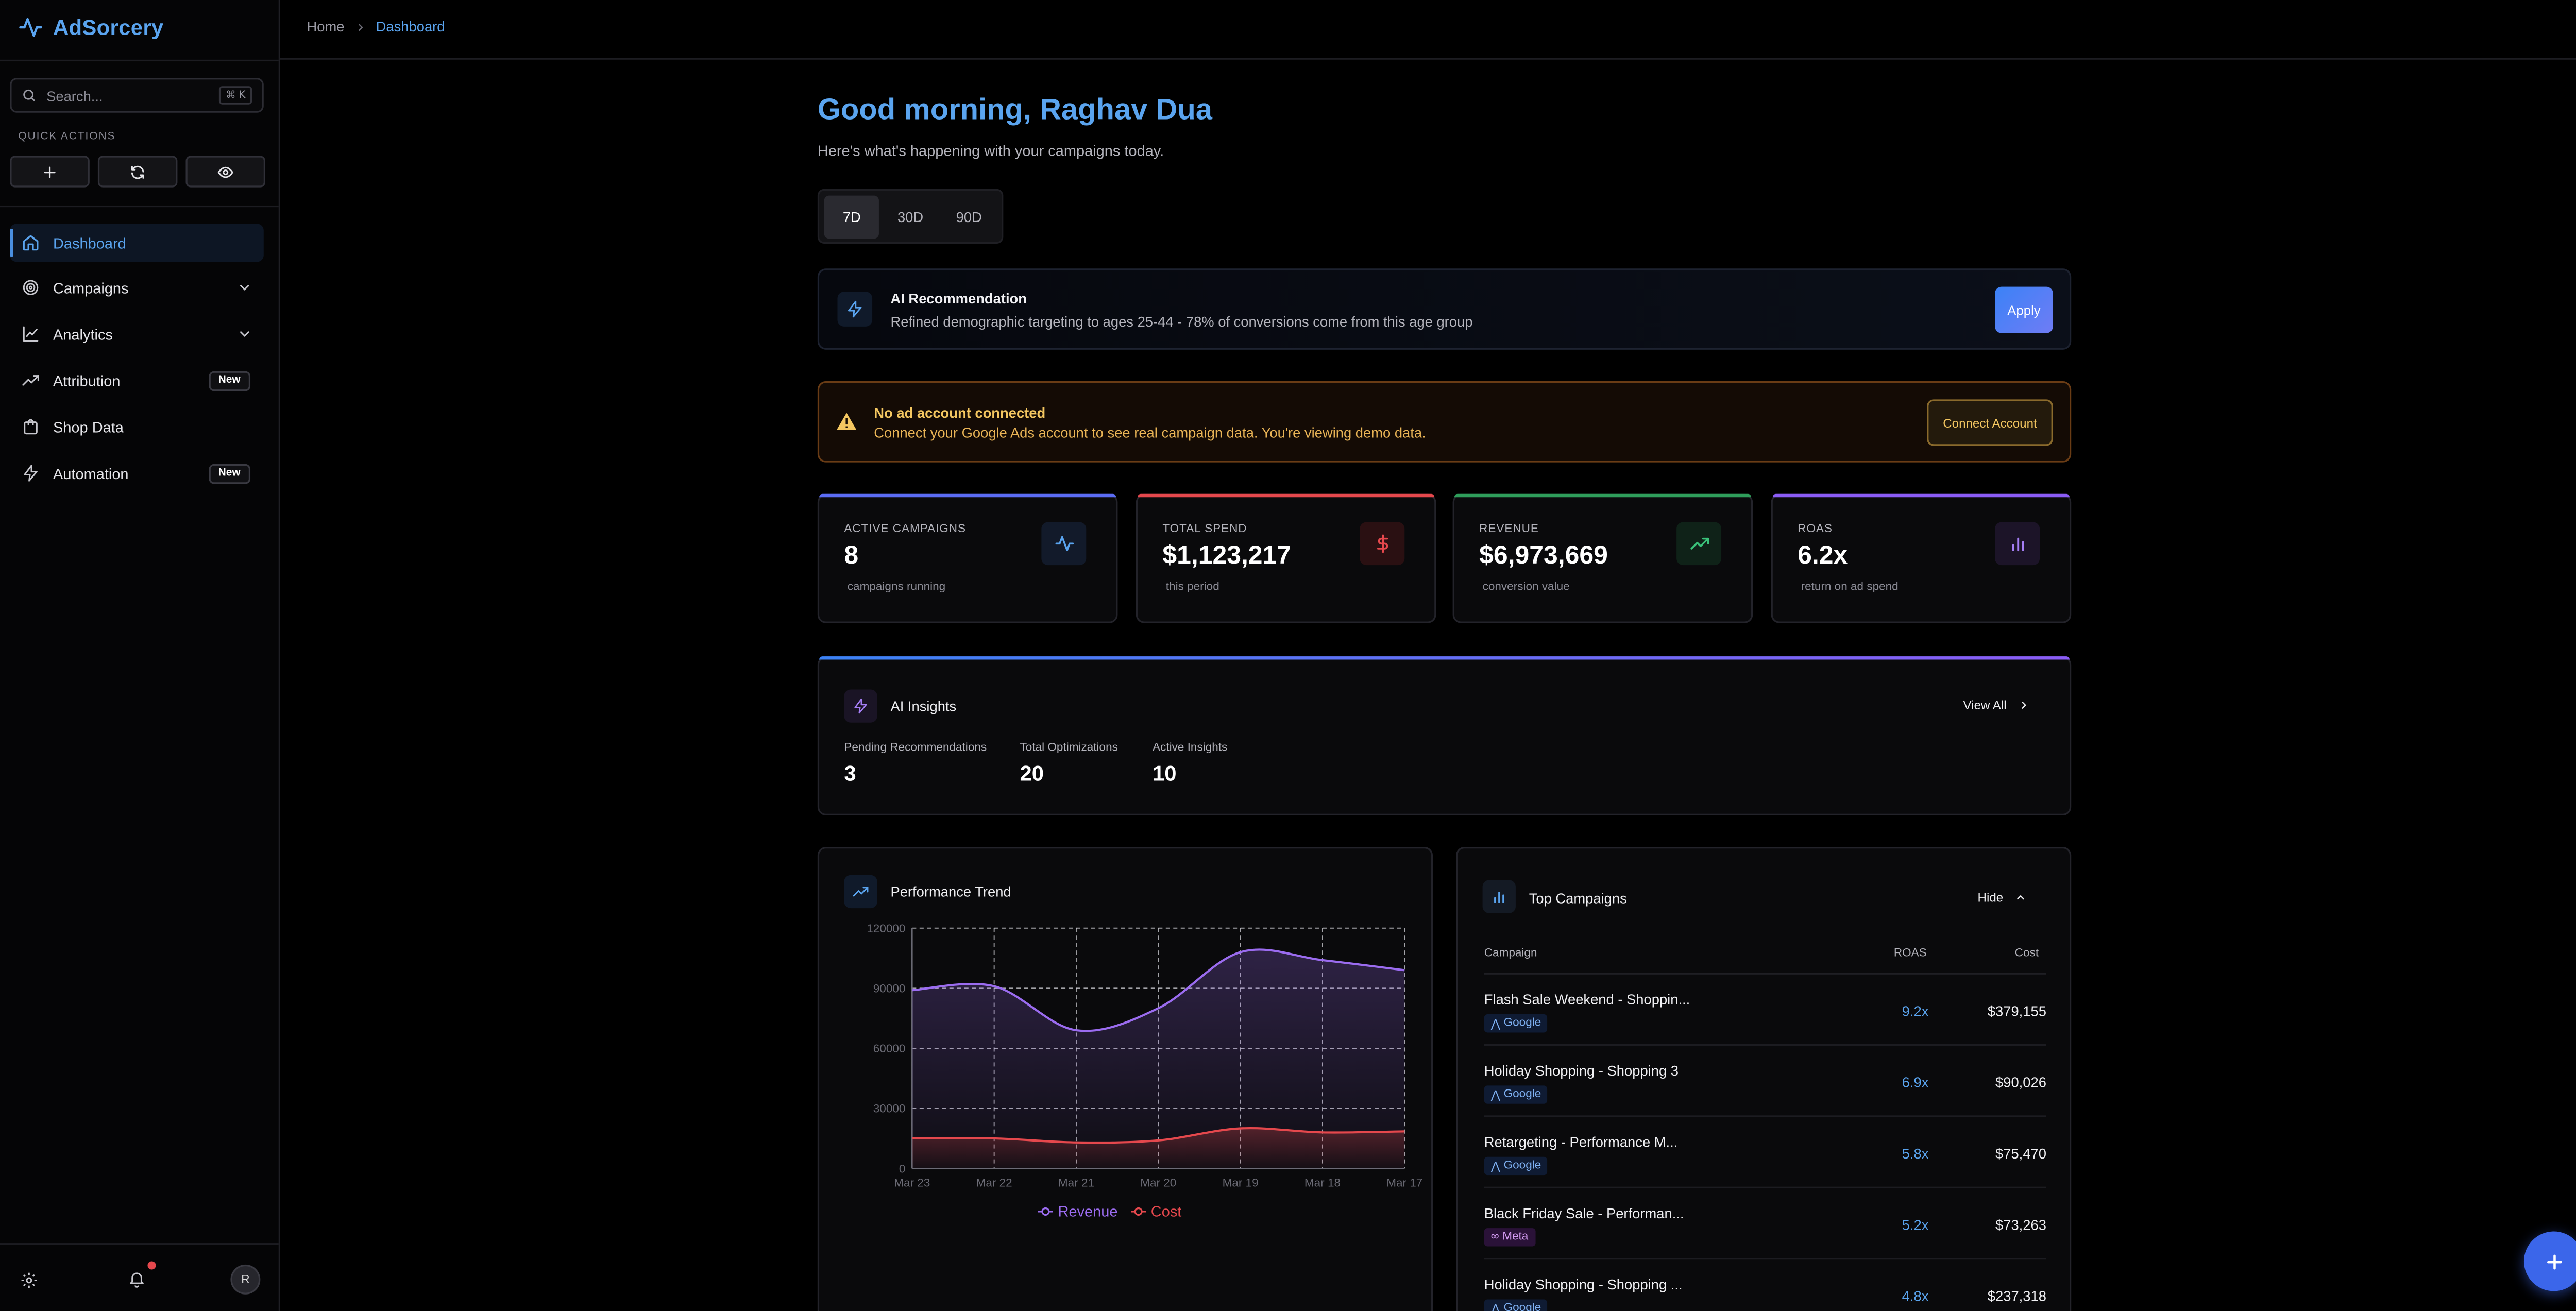  I want to click on pulse-icon-box, so click(1064, 544).